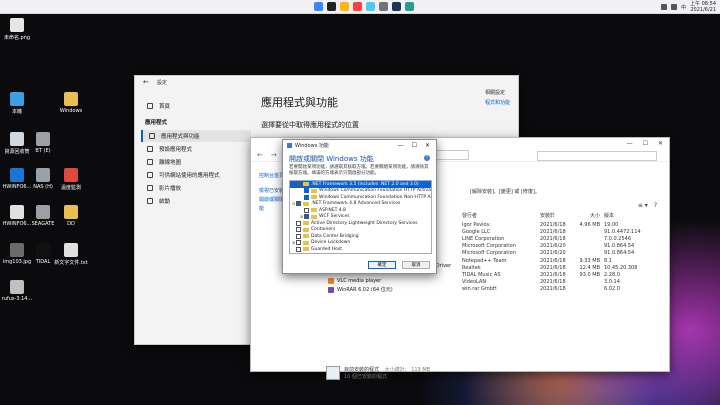 The image size is (720, 405). Describe the element at coordinates (683, 7) in the screenshot. I see `input-language: 中` at that location.